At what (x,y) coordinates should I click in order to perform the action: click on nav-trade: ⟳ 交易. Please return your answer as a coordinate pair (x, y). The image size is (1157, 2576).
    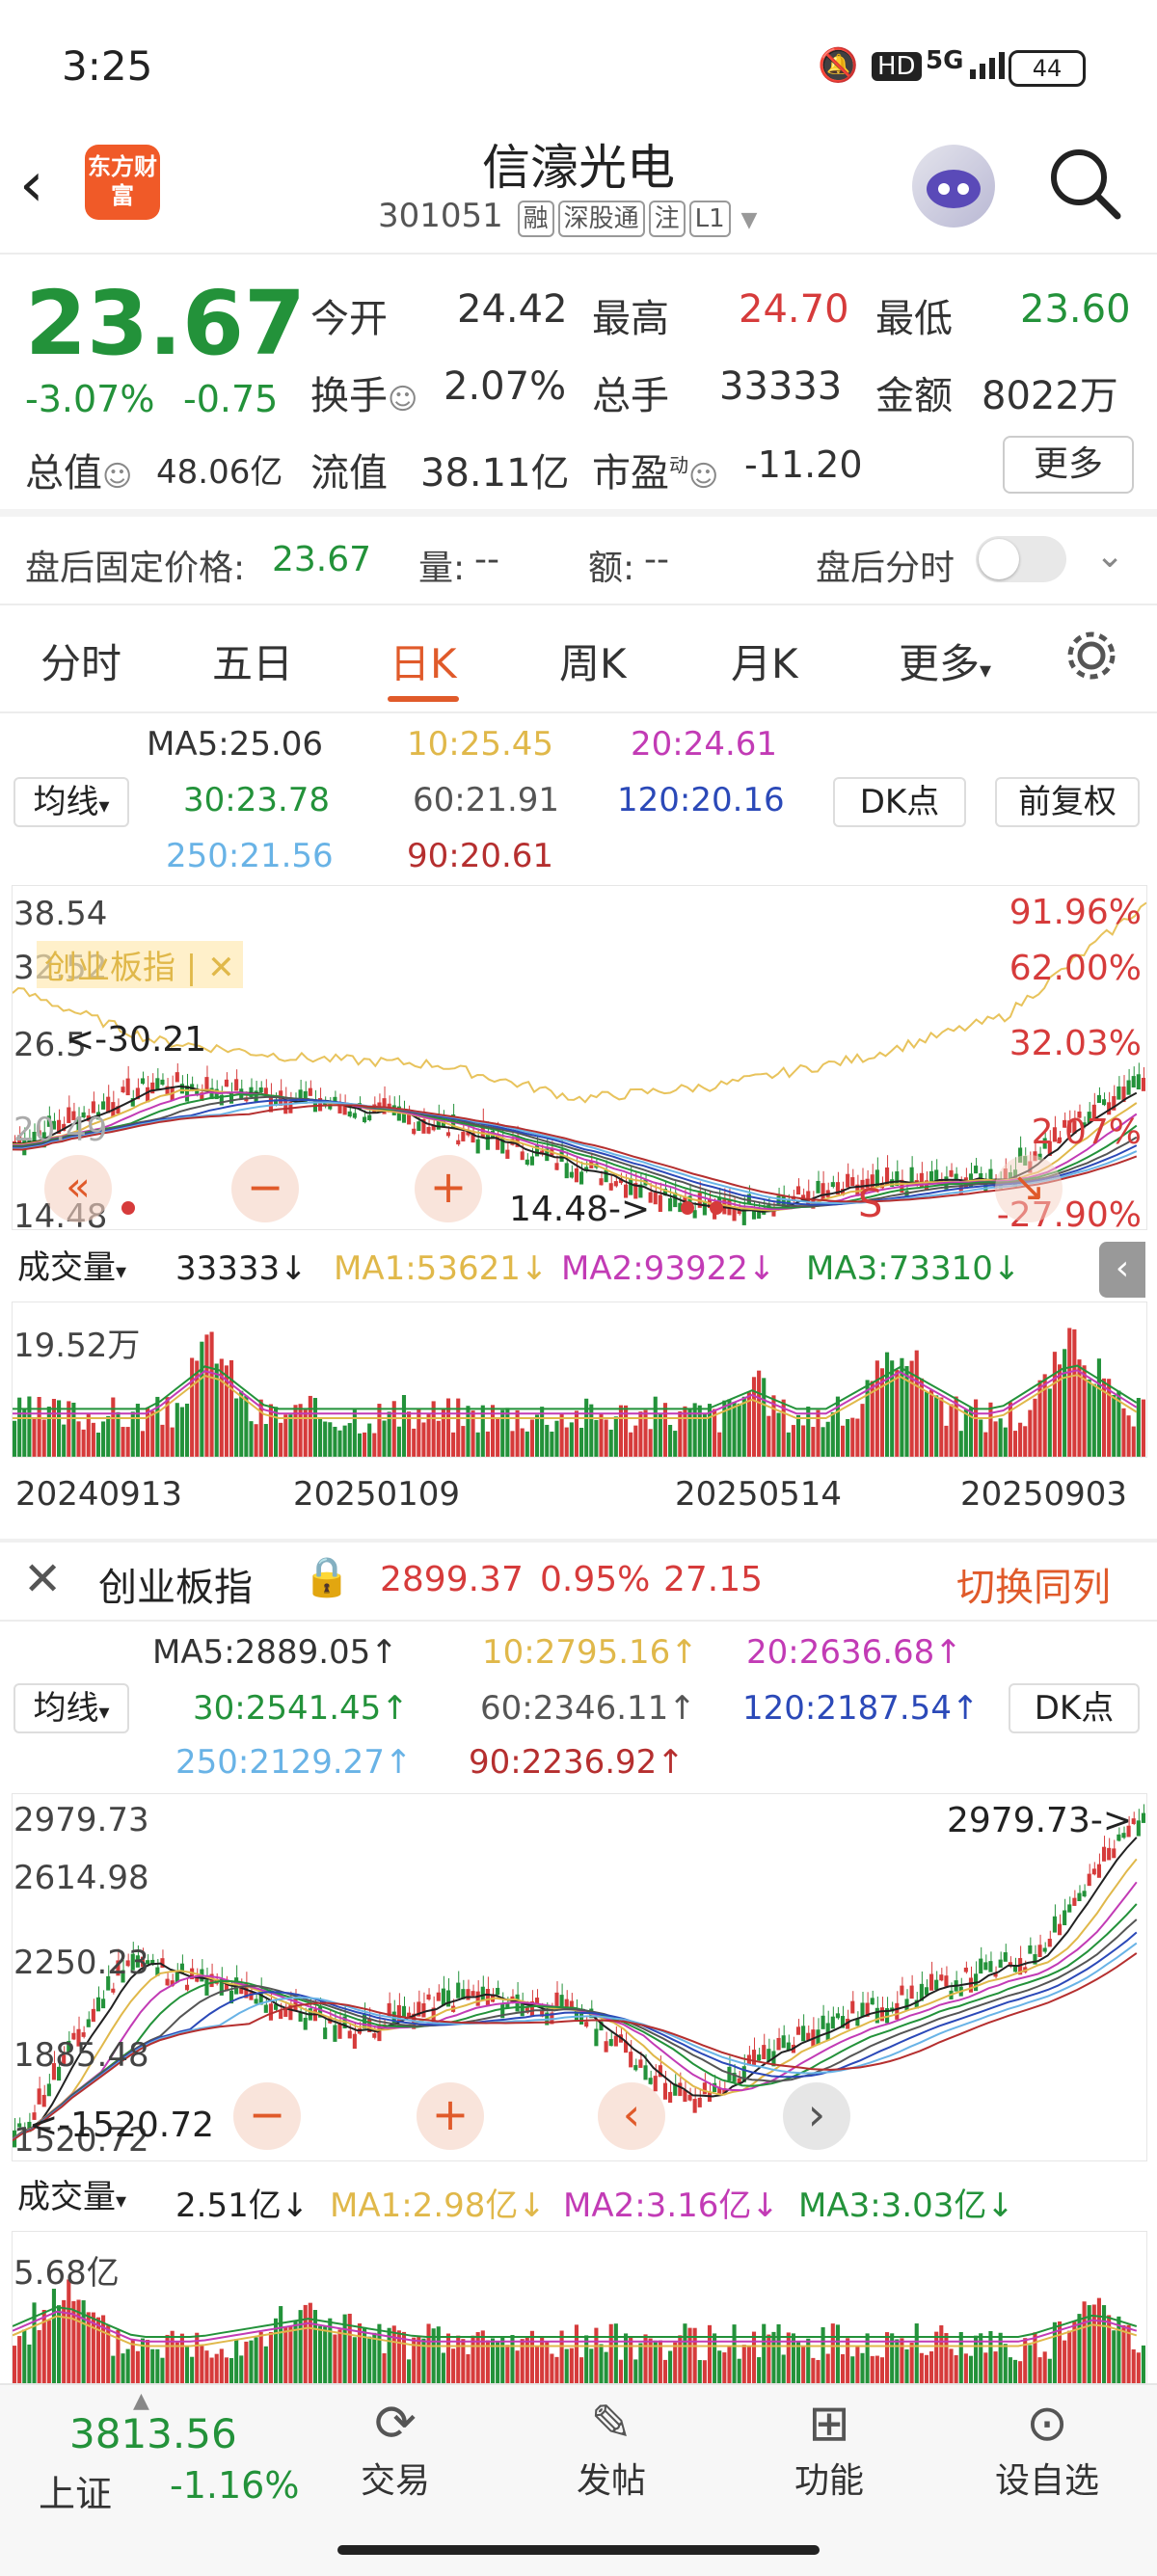
    Looking at the image, I should click on (395, 2449).